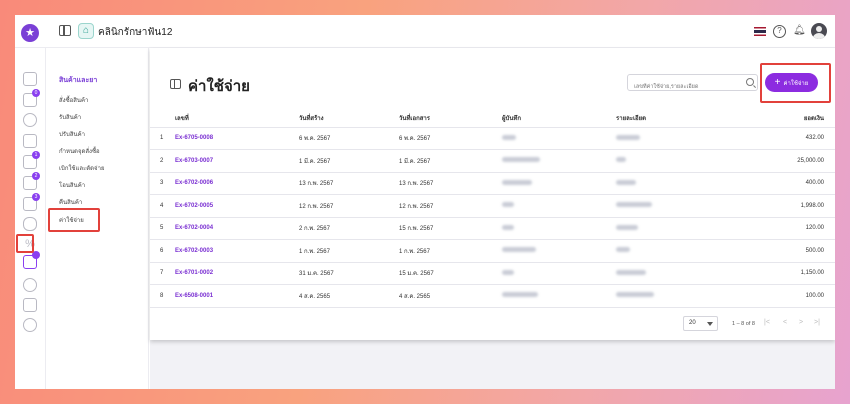  Describe the element at coordinates (760, 31) in the screenshot. I see `thai-flag-icon` at that location.